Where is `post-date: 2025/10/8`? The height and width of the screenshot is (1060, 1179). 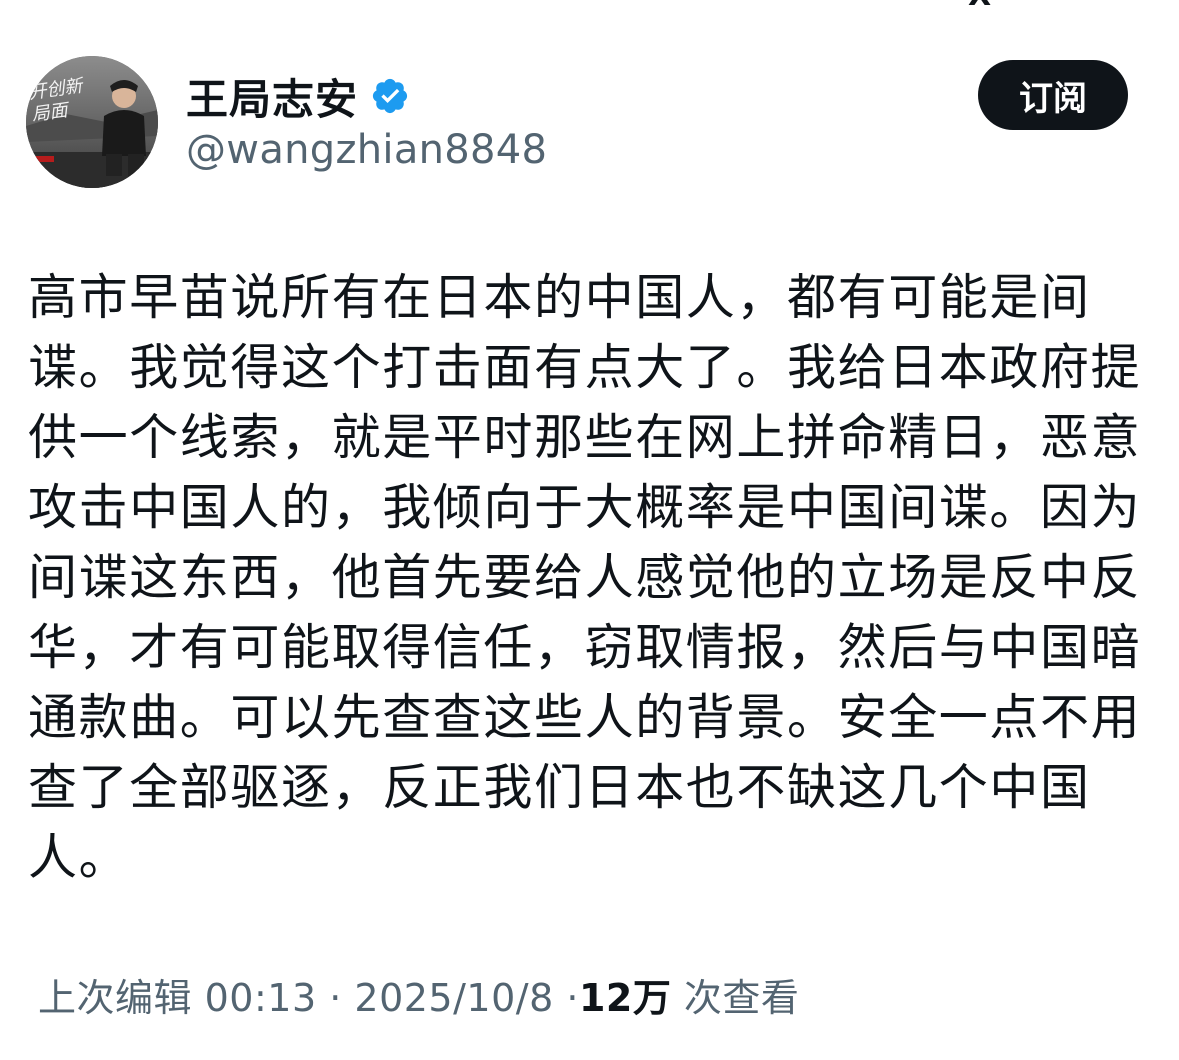 post-date: 2025/10/8 is located at coordinates (453, 998).